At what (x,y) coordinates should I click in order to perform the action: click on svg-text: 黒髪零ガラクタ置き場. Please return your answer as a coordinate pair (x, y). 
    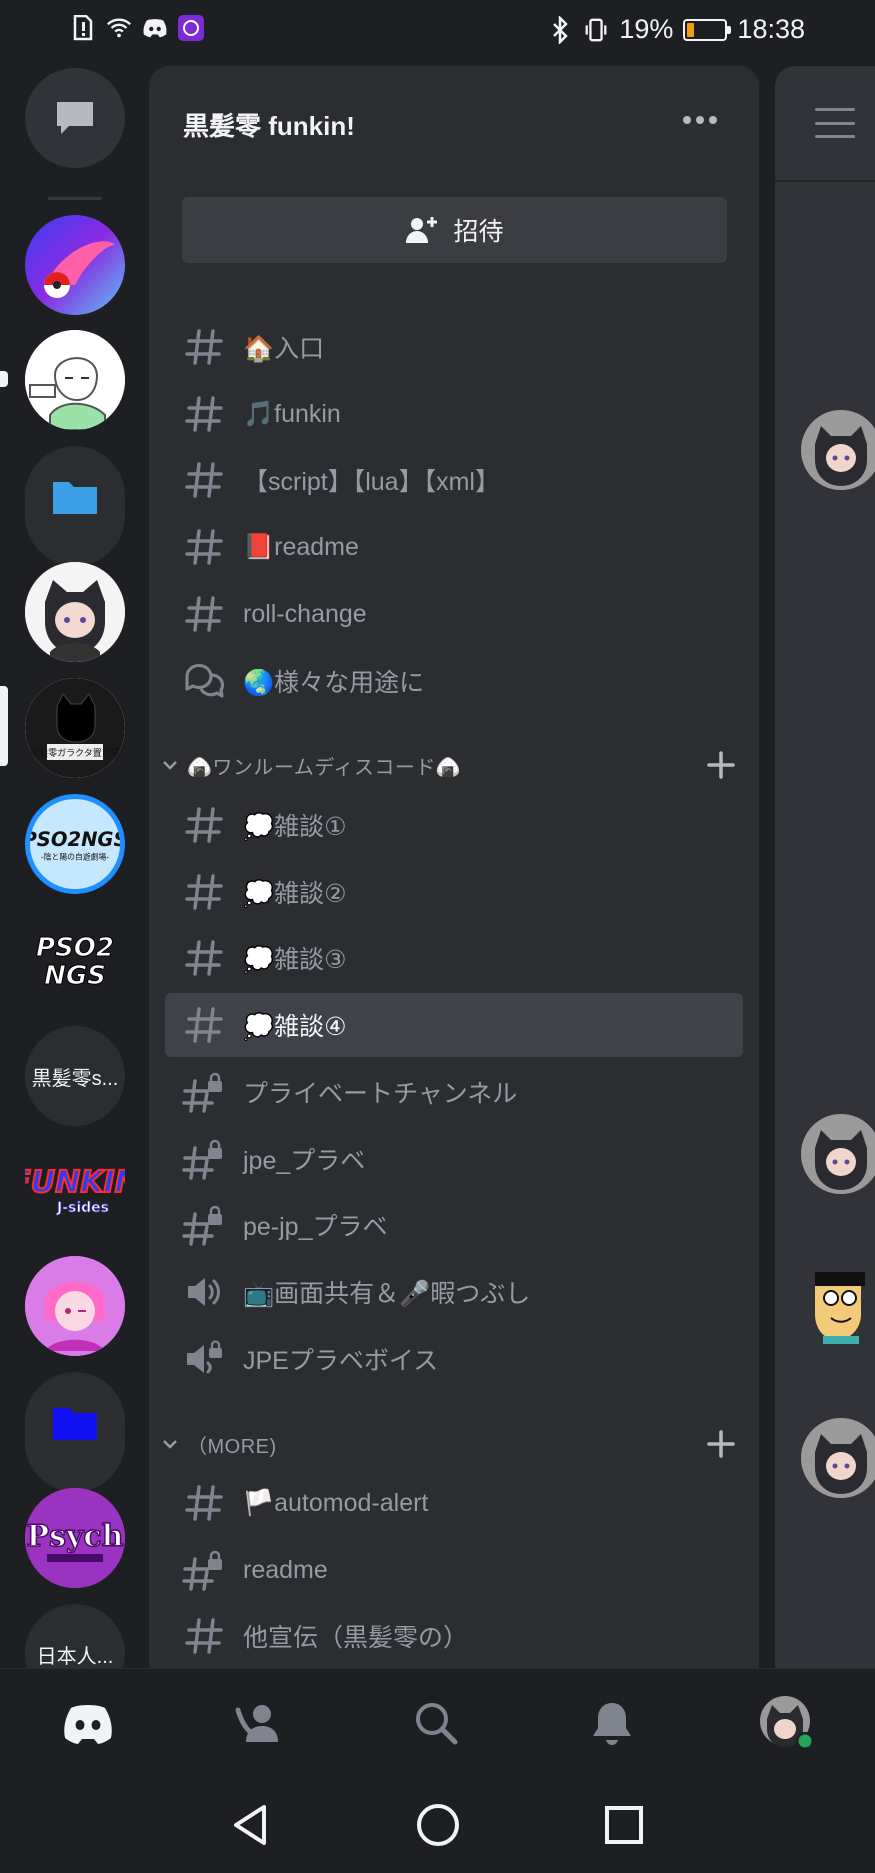
    Looking at the image, I should click on (75, 753).